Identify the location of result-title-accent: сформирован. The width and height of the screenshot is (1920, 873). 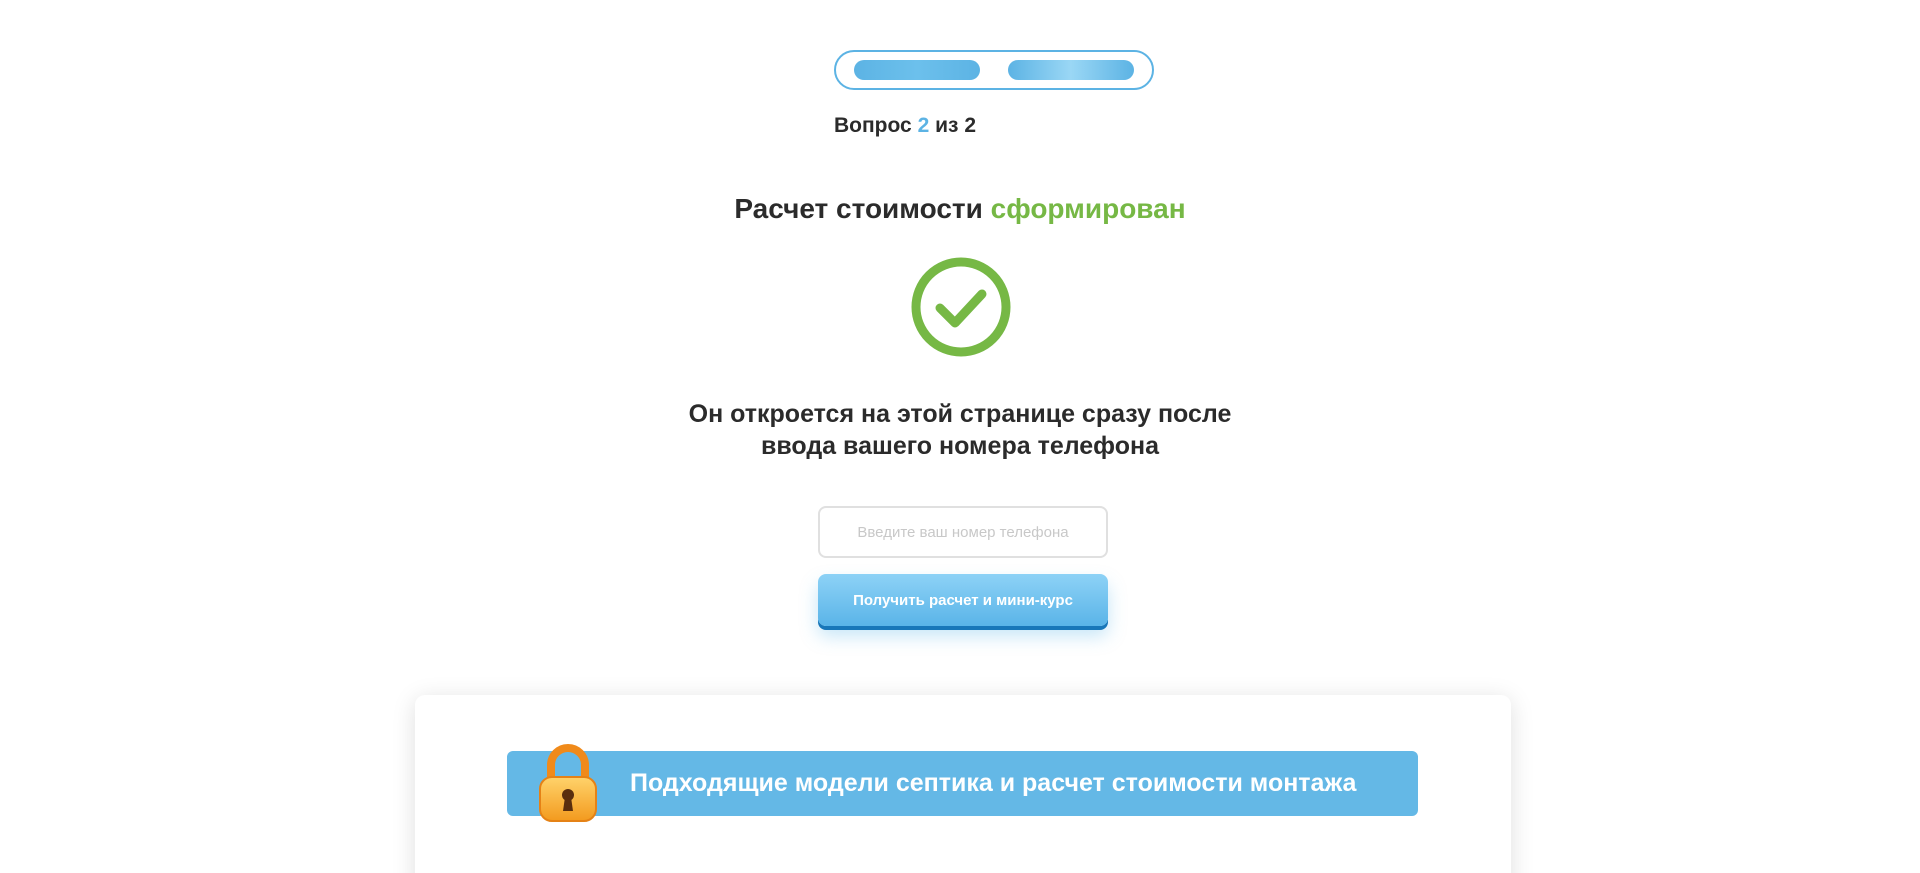
(1088, 208).